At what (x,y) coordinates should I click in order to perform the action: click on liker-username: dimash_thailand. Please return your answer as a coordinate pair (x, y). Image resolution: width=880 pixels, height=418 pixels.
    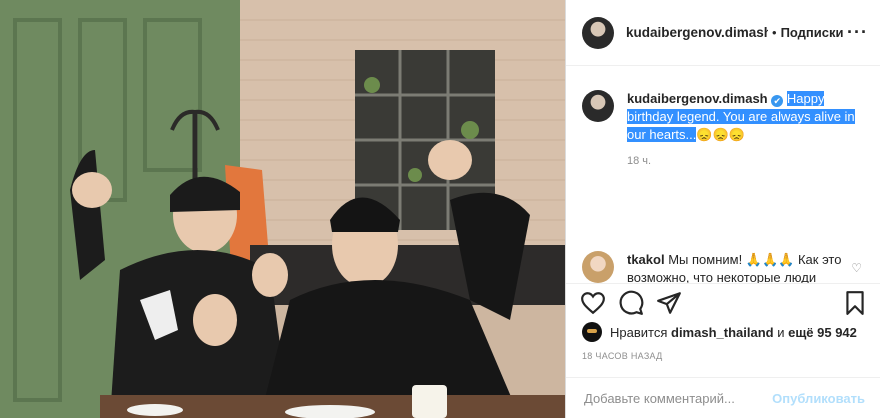
    Looking at the image, I should click on (722, 332).